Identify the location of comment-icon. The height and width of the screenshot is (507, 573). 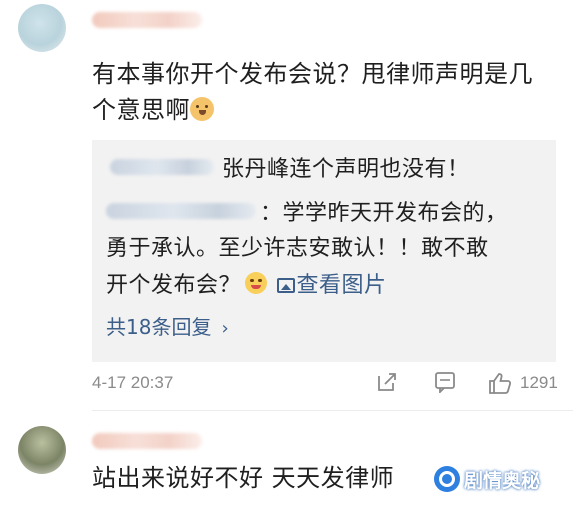
(445, 382).